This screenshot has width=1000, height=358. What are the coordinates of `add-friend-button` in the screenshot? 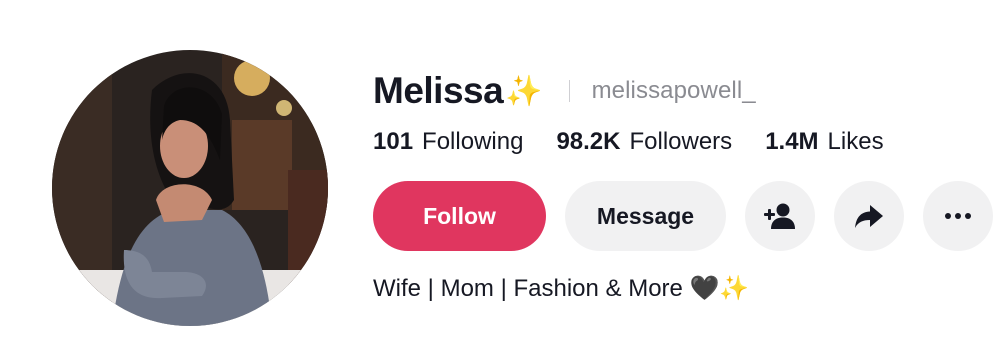 It's located at (780, 216).